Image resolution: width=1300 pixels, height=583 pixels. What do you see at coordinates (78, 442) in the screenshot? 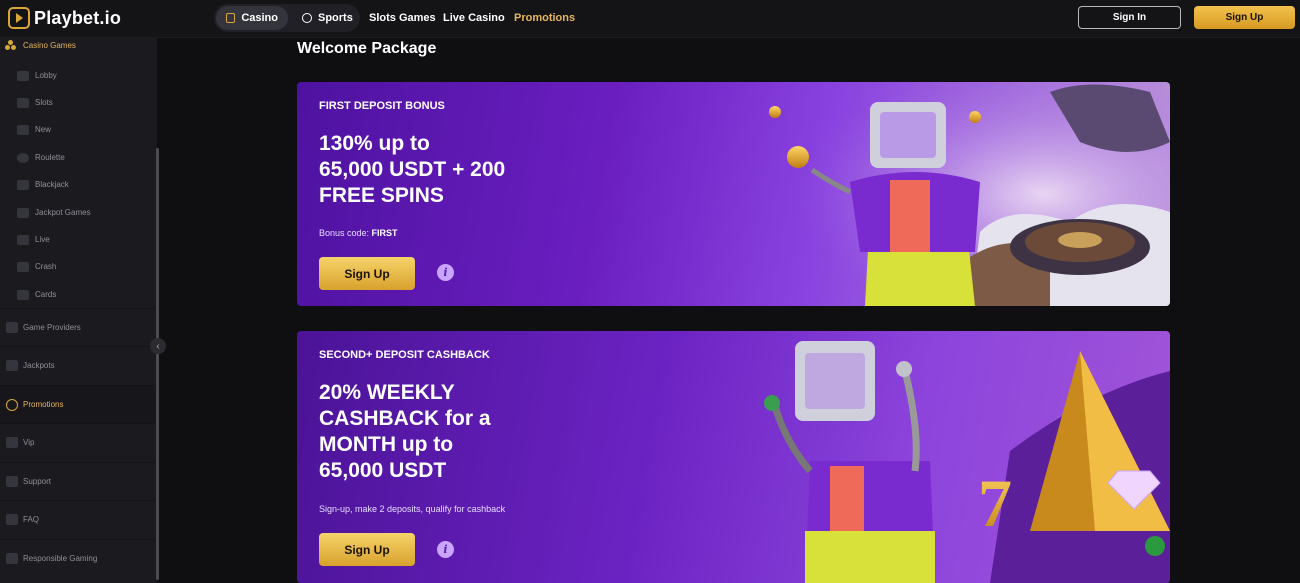
I see `sidebar-item-vip: Vip` at bounding box center [78, 442].